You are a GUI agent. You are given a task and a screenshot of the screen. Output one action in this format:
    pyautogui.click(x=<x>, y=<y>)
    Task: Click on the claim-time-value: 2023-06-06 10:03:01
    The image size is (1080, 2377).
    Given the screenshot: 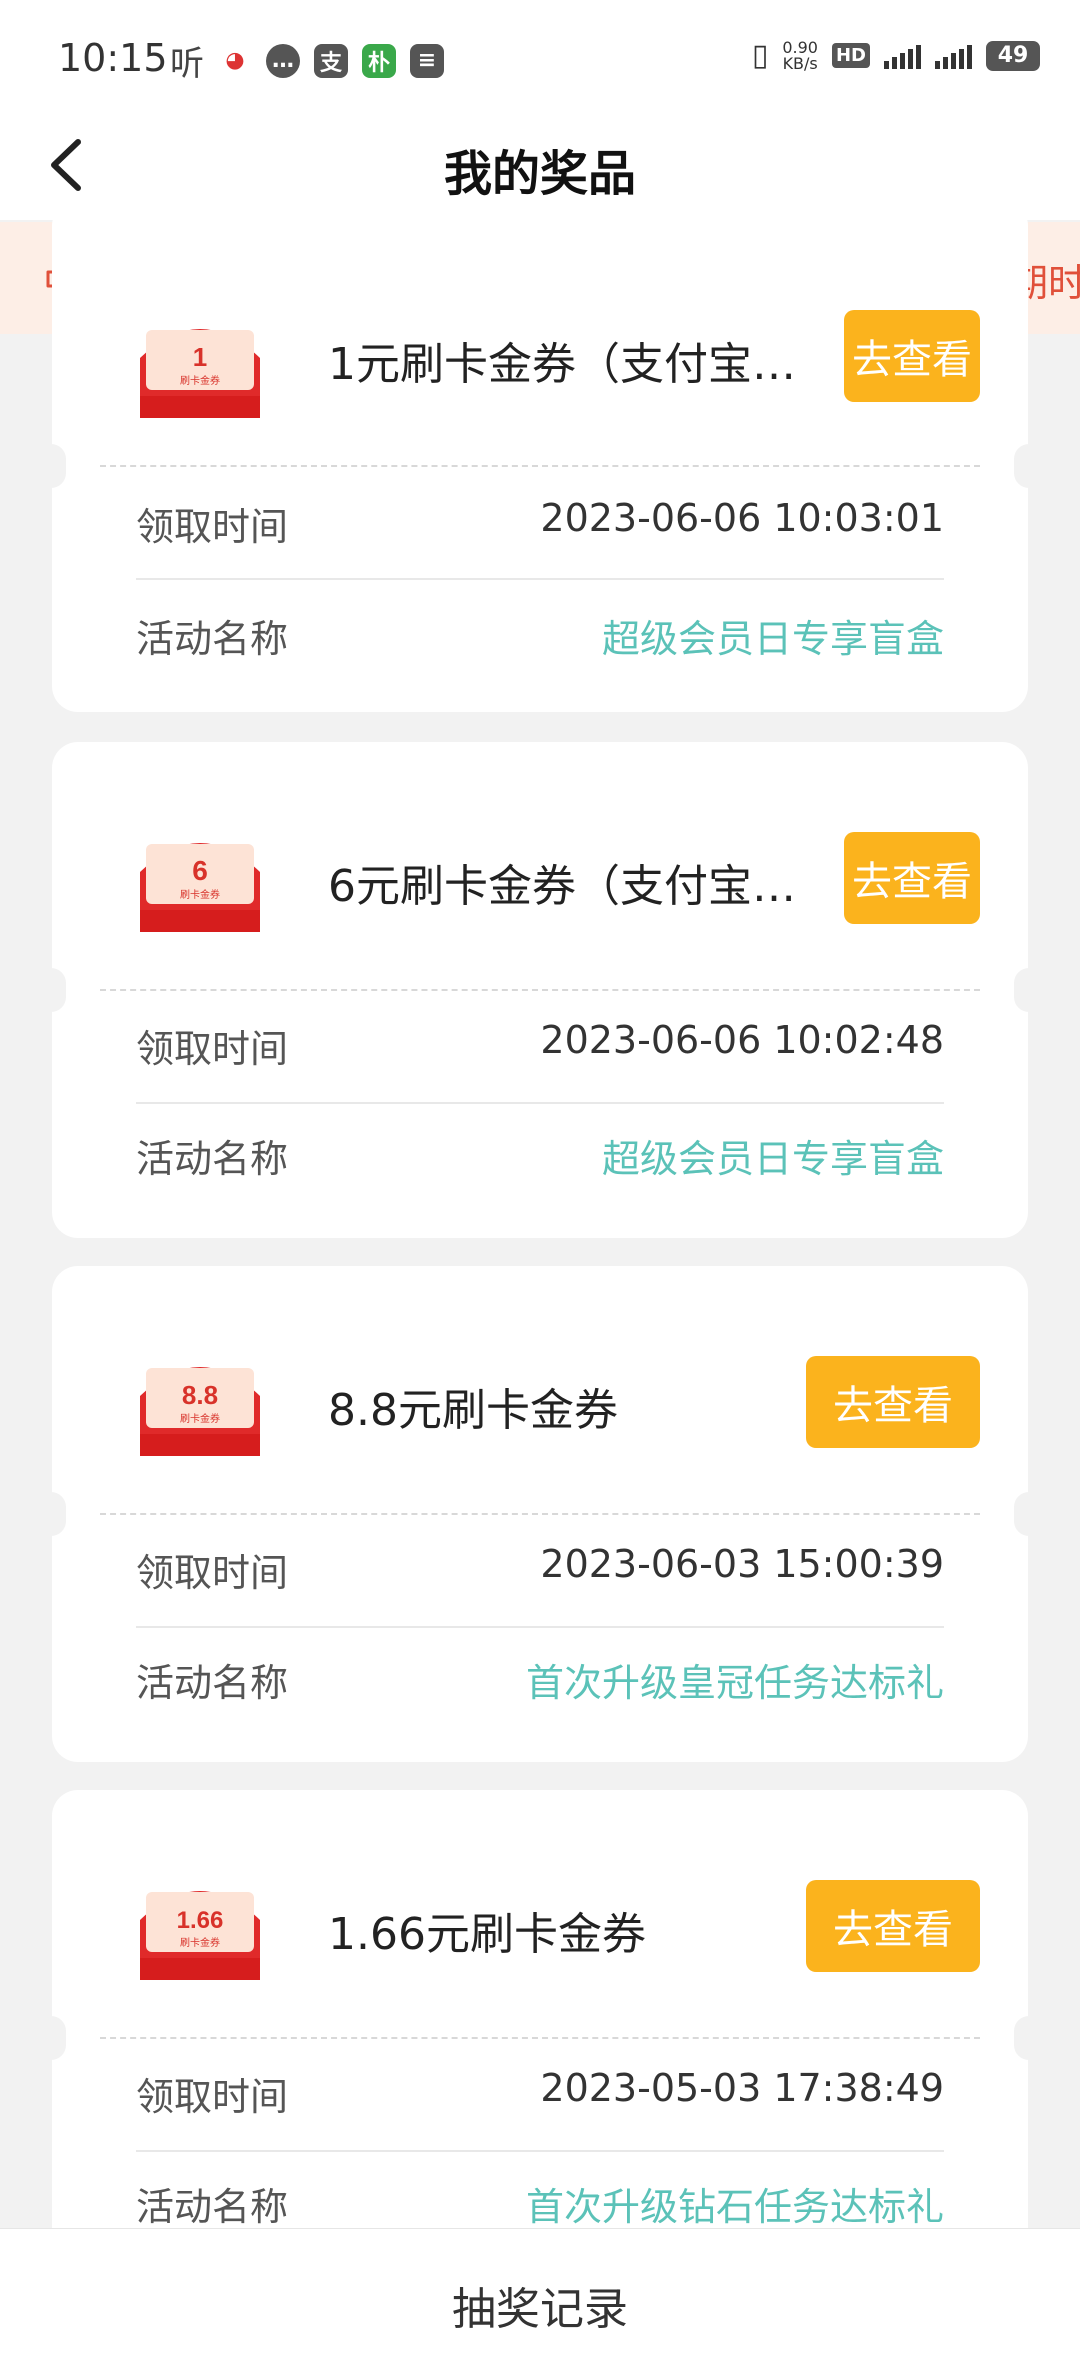 What is the action you would take?
    pyautogui.click(x=742, y=518)
    